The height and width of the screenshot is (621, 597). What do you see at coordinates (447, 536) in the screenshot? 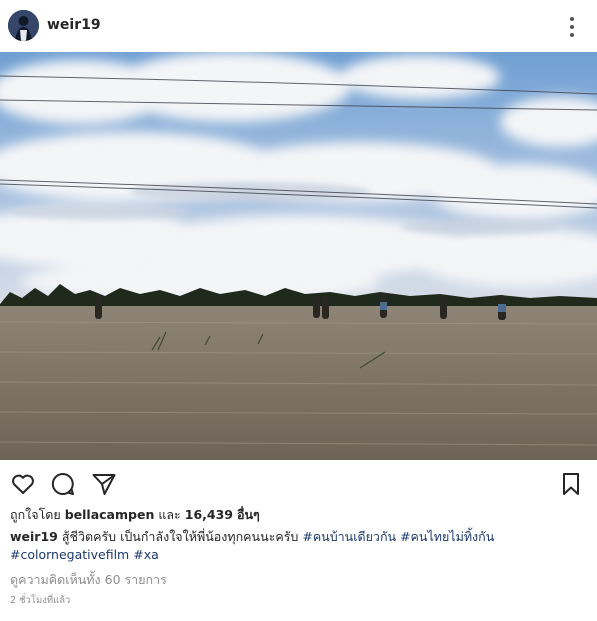
I see `hashtag: #คนไทยไม่ทิ้งกัน` at bounding box center [447, 536].